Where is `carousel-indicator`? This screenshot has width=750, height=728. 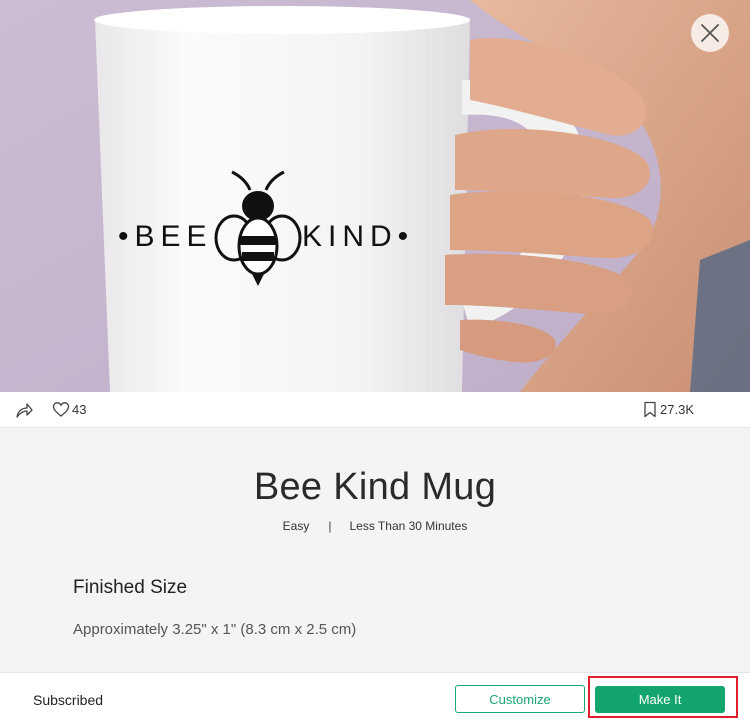
carousel-indicator is located at coordinates (368, 17).